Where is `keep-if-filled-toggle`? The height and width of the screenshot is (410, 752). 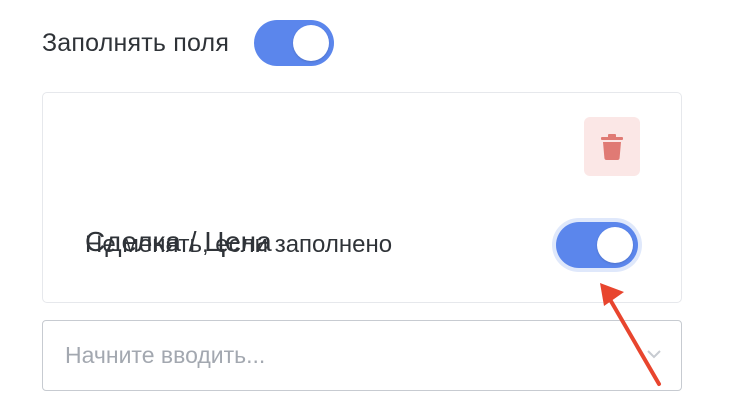
keep-if-filled-toggle is located at coordinates (597, 245).